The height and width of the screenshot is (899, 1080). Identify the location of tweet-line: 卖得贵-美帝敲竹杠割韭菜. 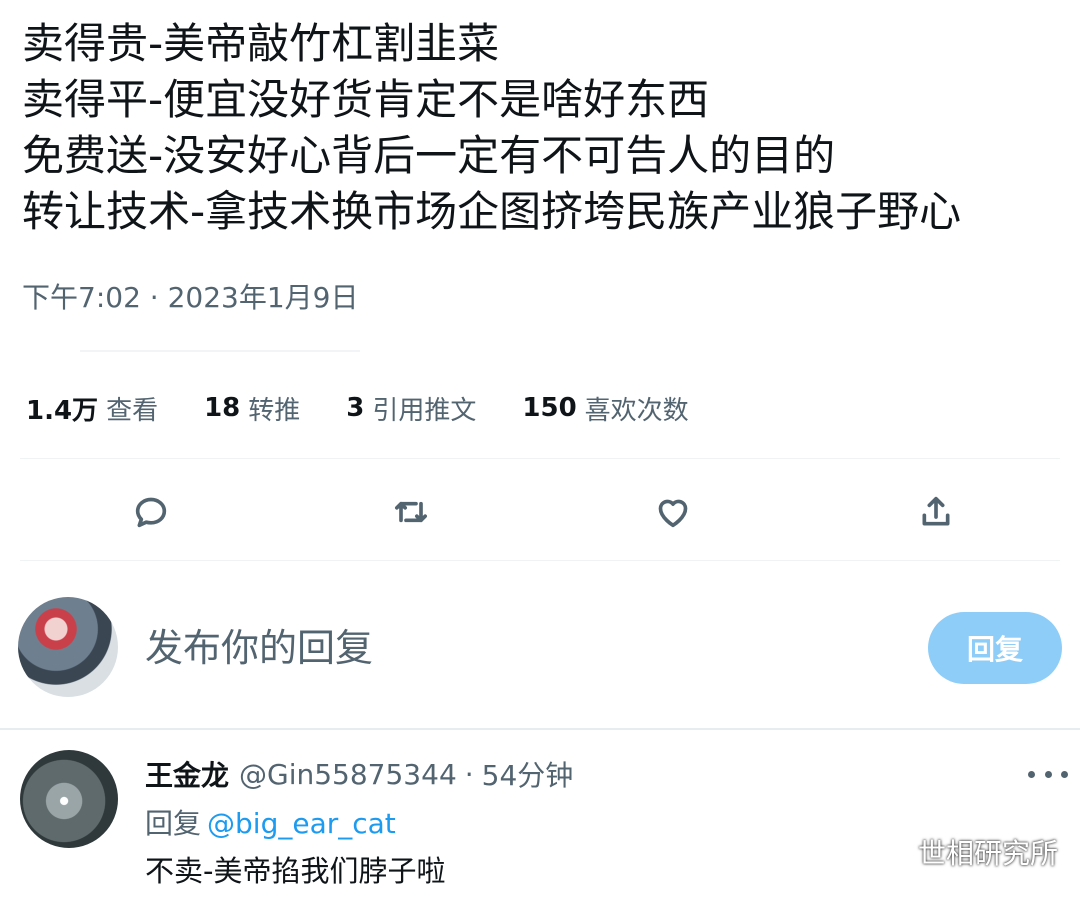
(261, 43).